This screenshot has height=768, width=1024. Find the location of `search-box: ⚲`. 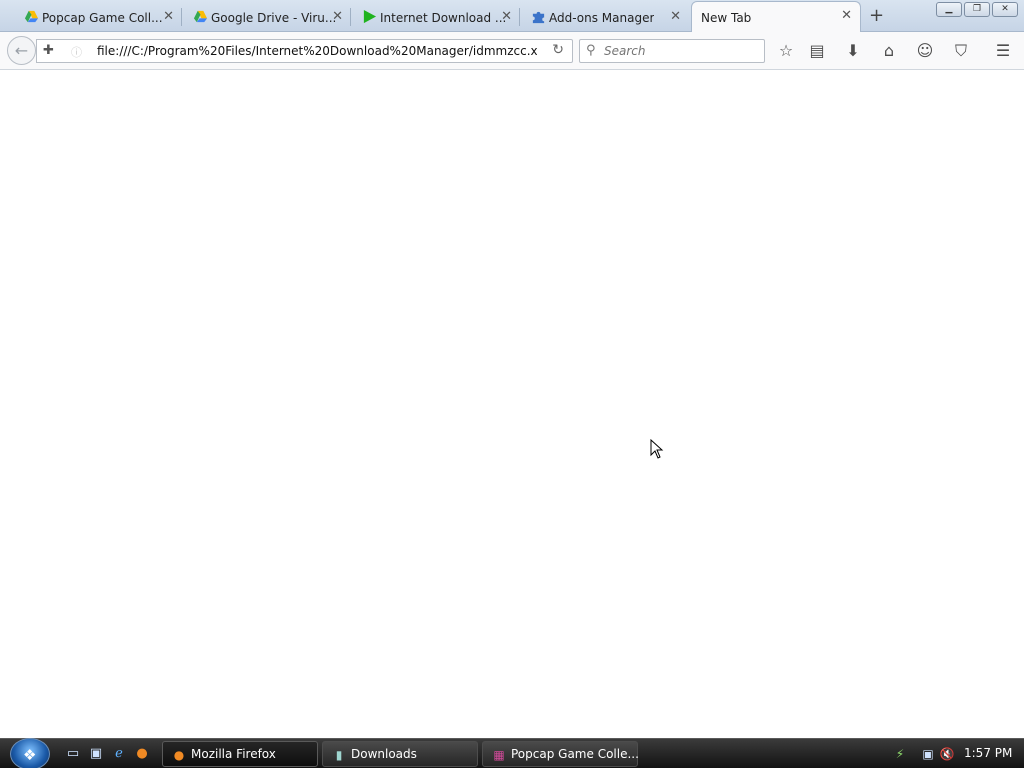

search-box: ⚲ is located at coordinates (672, 51).